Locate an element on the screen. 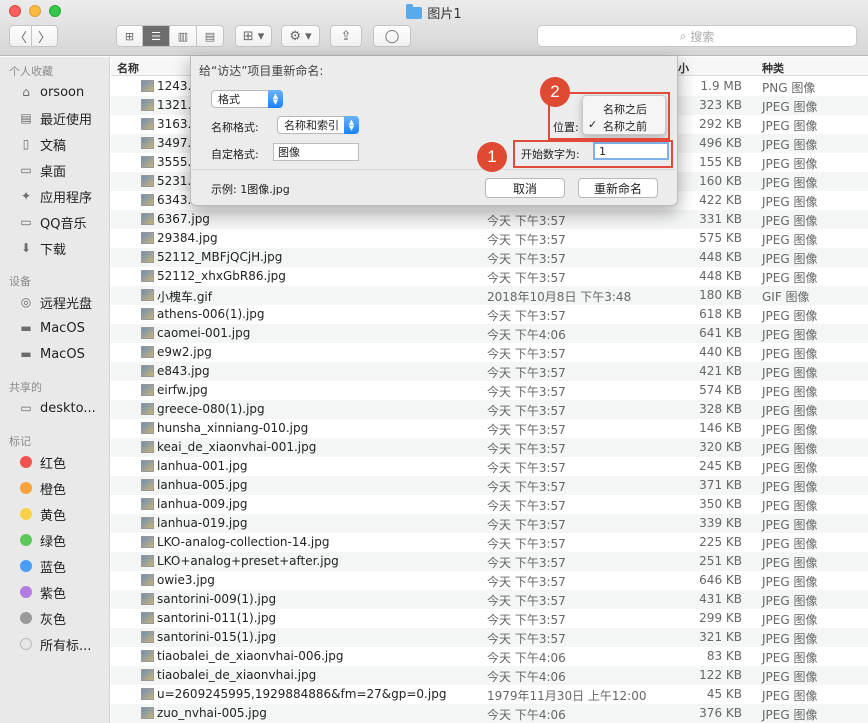 The image size is (868, 723). action-button: ⚙ ▾ is located at coordinates (300, 36).